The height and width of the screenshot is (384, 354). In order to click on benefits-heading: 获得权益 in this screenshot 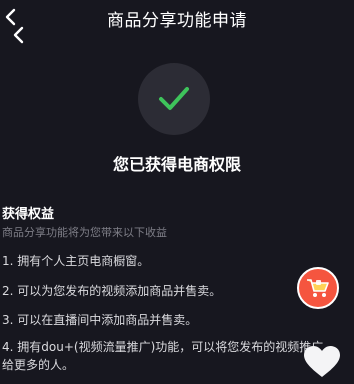, I will do `click(28, 214)`.